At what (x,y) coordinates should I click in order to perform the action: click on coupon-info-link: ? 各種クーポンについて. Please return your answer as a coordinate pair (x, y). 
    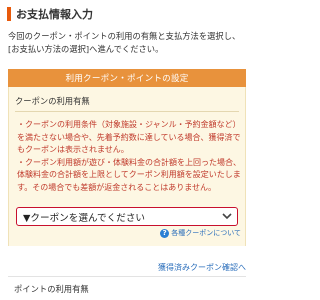
    Looking at the image, I should click on (200, 233).